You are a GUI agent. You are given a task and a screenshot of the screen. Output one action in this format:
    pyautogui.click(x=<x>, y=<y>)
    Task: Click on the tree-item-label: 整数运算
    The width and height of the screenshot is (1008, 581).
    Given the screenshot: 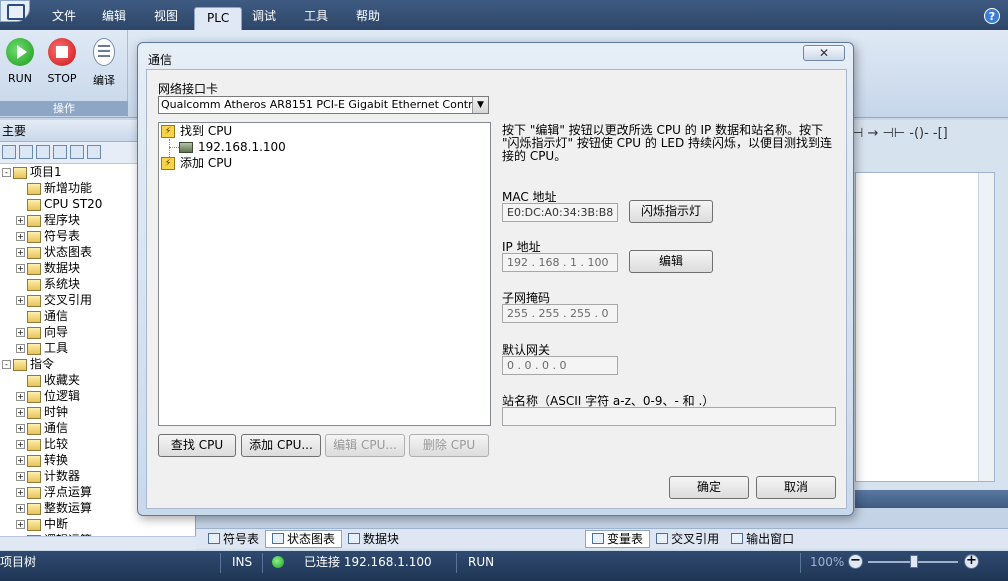 What is the action you would take?
    pyautogui.click(x=68, y=508)
    